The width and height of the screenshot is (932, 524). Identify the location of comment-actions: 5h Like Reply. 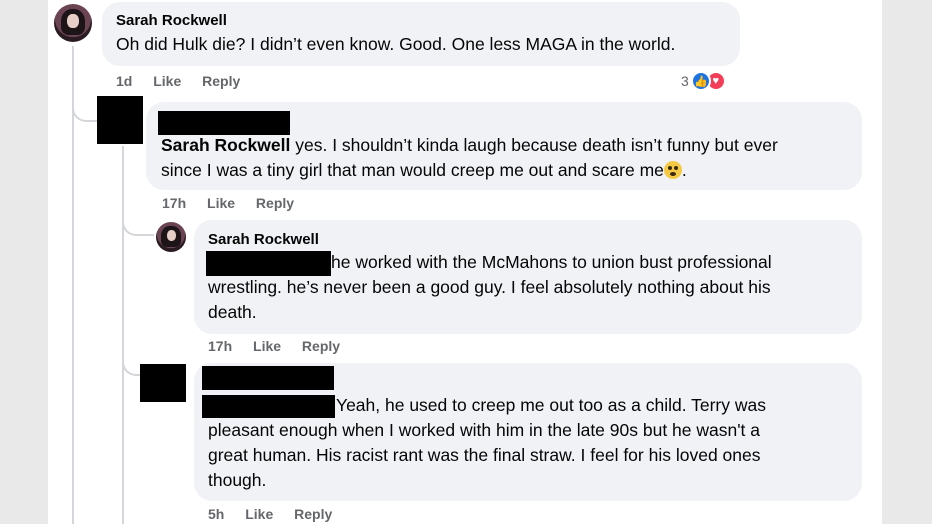
(270, 514).